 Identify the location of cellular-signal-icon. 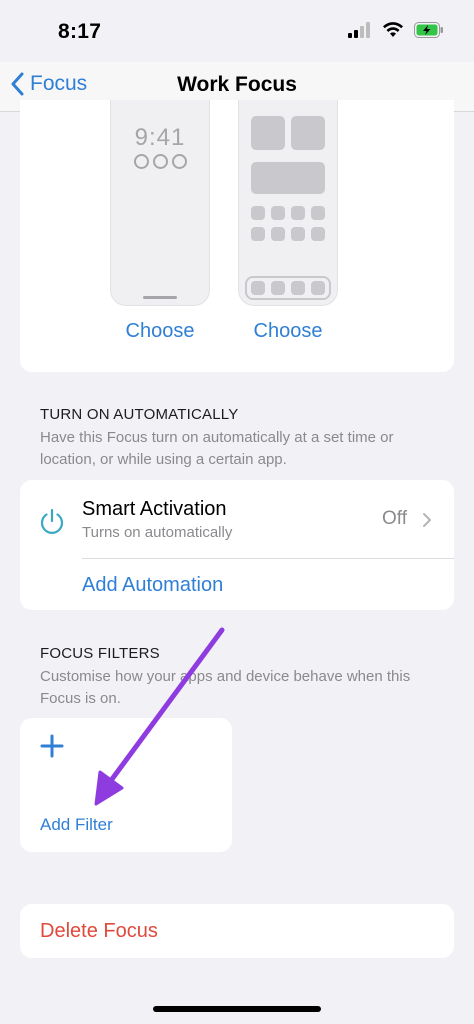
(359, 30).